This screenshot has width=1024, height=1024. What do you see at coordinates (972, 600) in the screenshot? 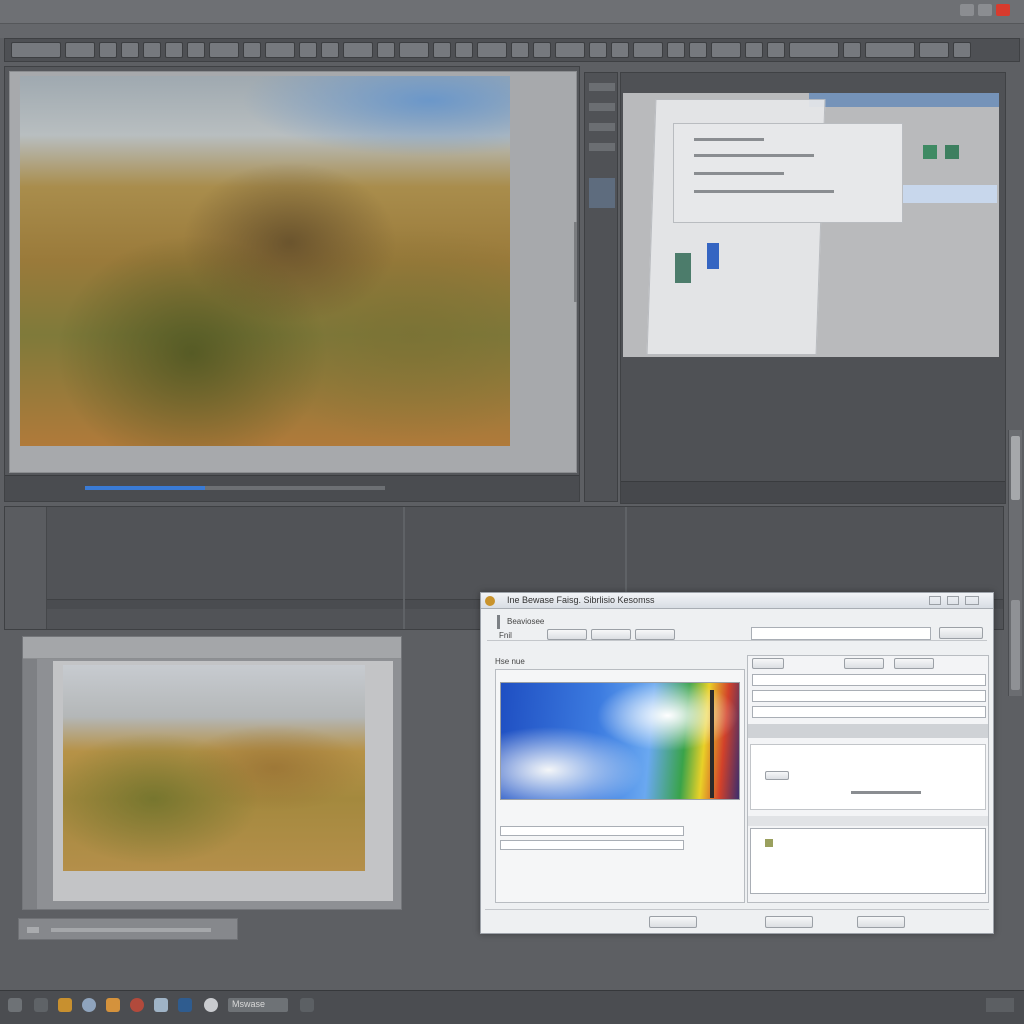
I see `dialog-close-button` at bounding box center [972, 600].